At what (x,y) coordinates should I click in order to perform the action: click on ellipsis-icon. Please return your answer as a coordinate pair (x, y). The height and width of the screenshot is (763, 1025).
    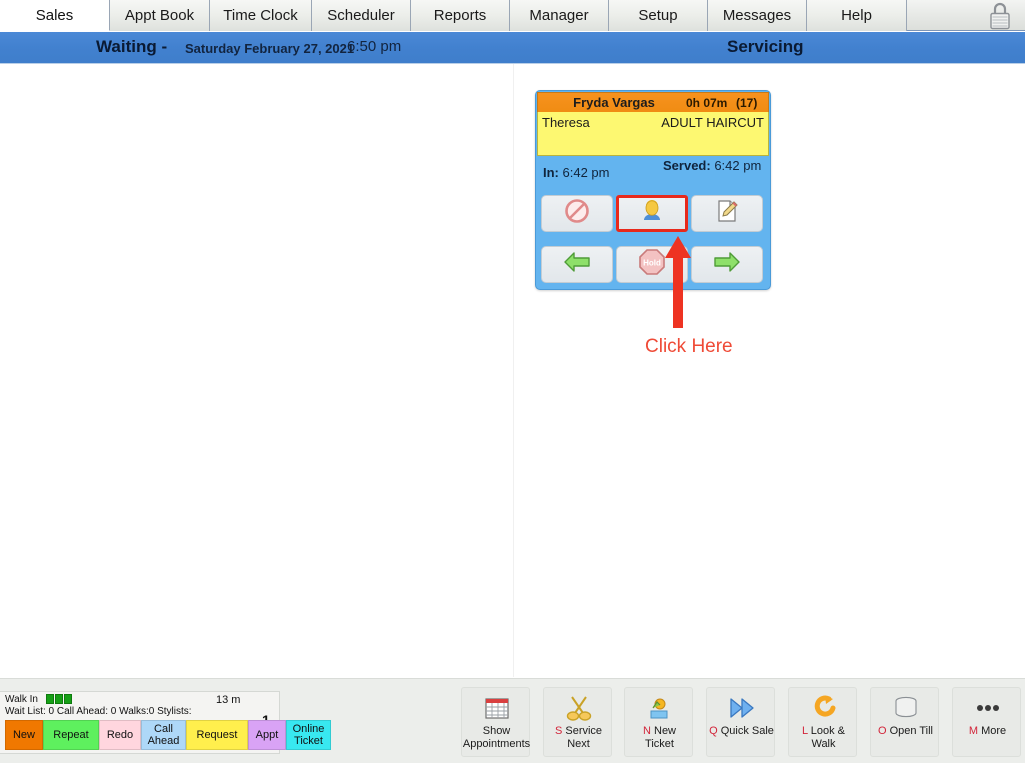
    Looking at the image, I should click on (987, 708).